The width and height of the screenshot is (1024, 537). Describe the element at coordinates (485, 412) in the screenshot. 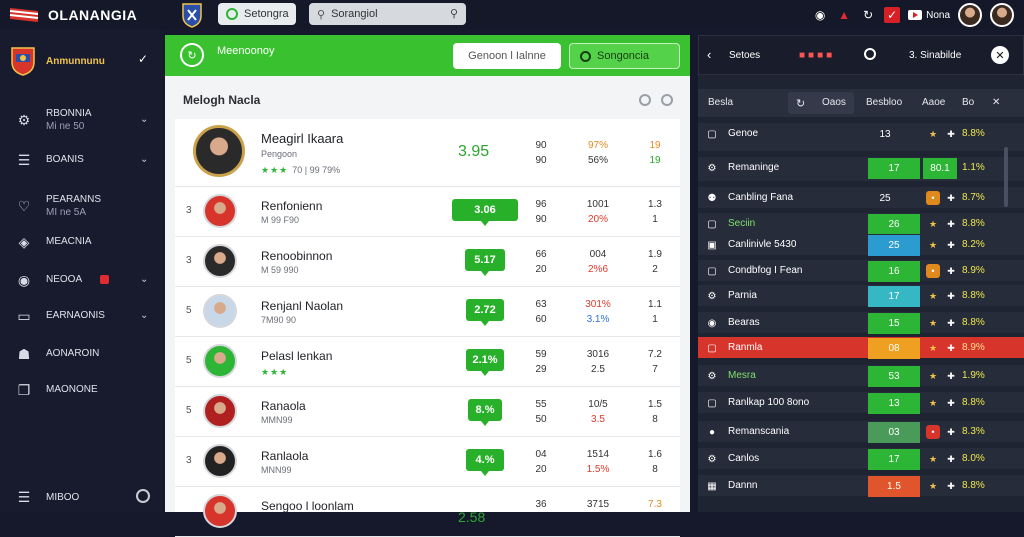

I see `score-badge: 8.%` at that location.